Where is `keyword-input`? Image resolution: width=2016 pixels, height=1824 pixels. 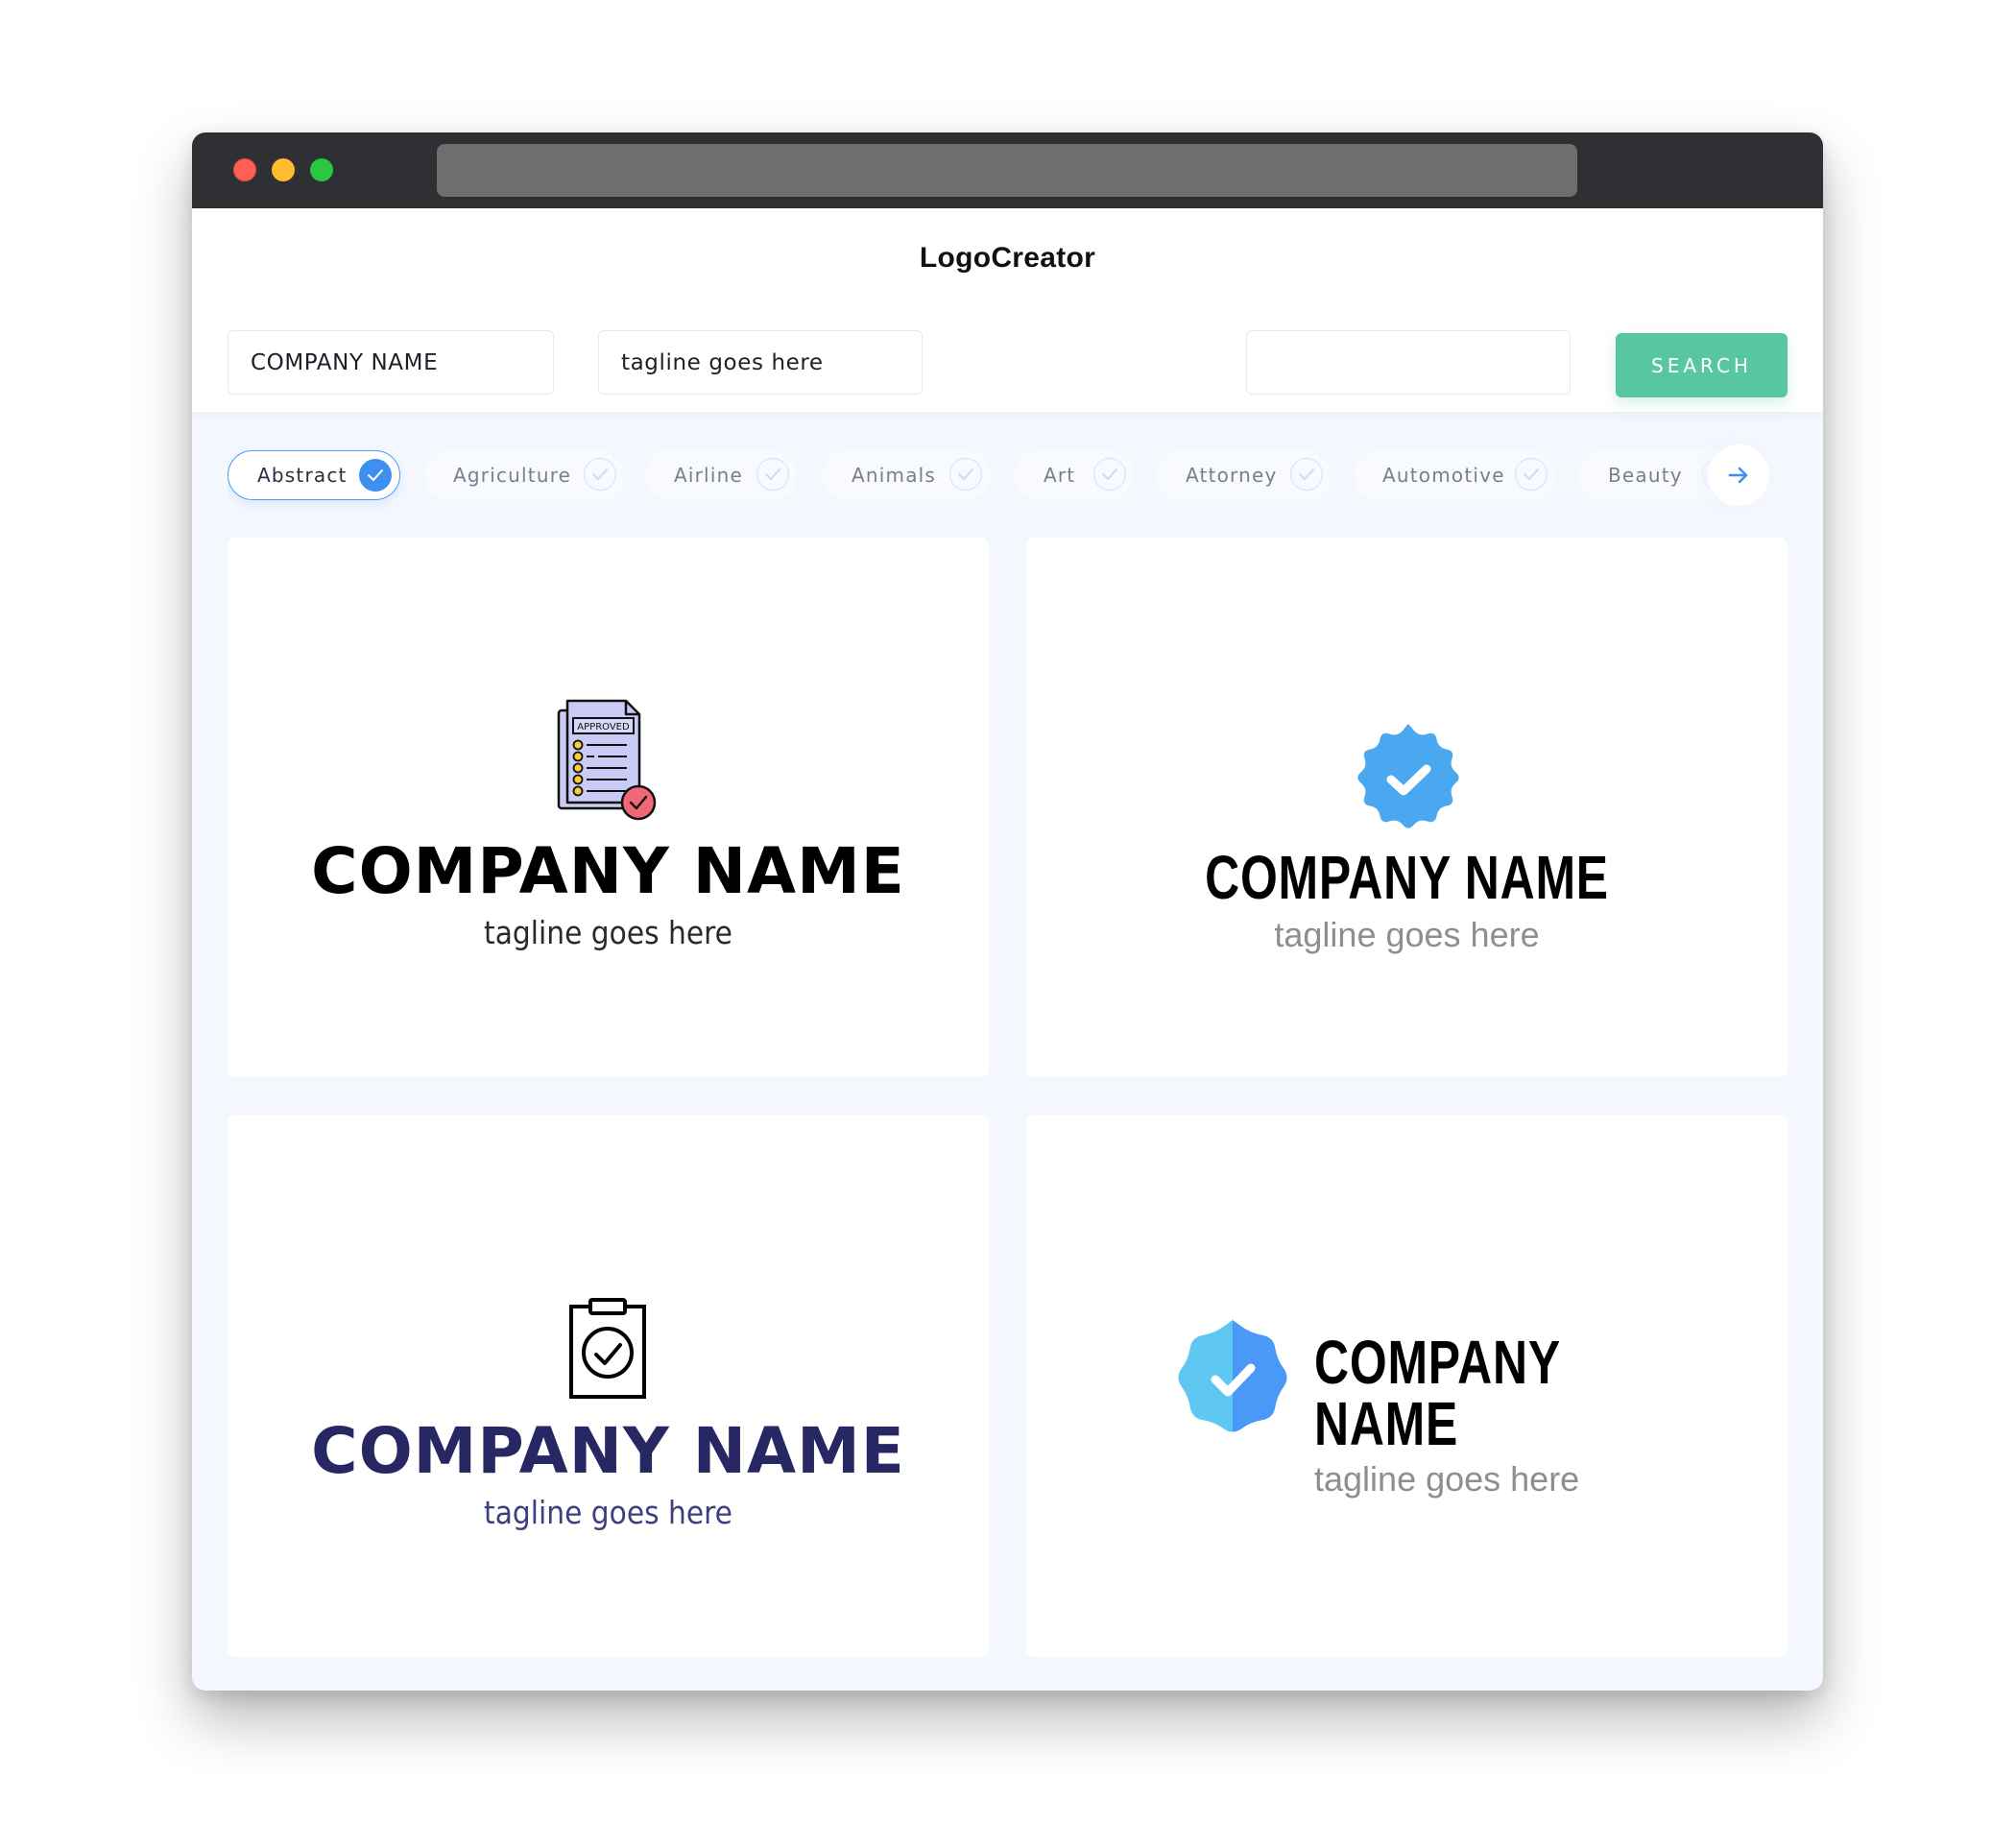 keyword-input is located at coordinates (1408, 362).